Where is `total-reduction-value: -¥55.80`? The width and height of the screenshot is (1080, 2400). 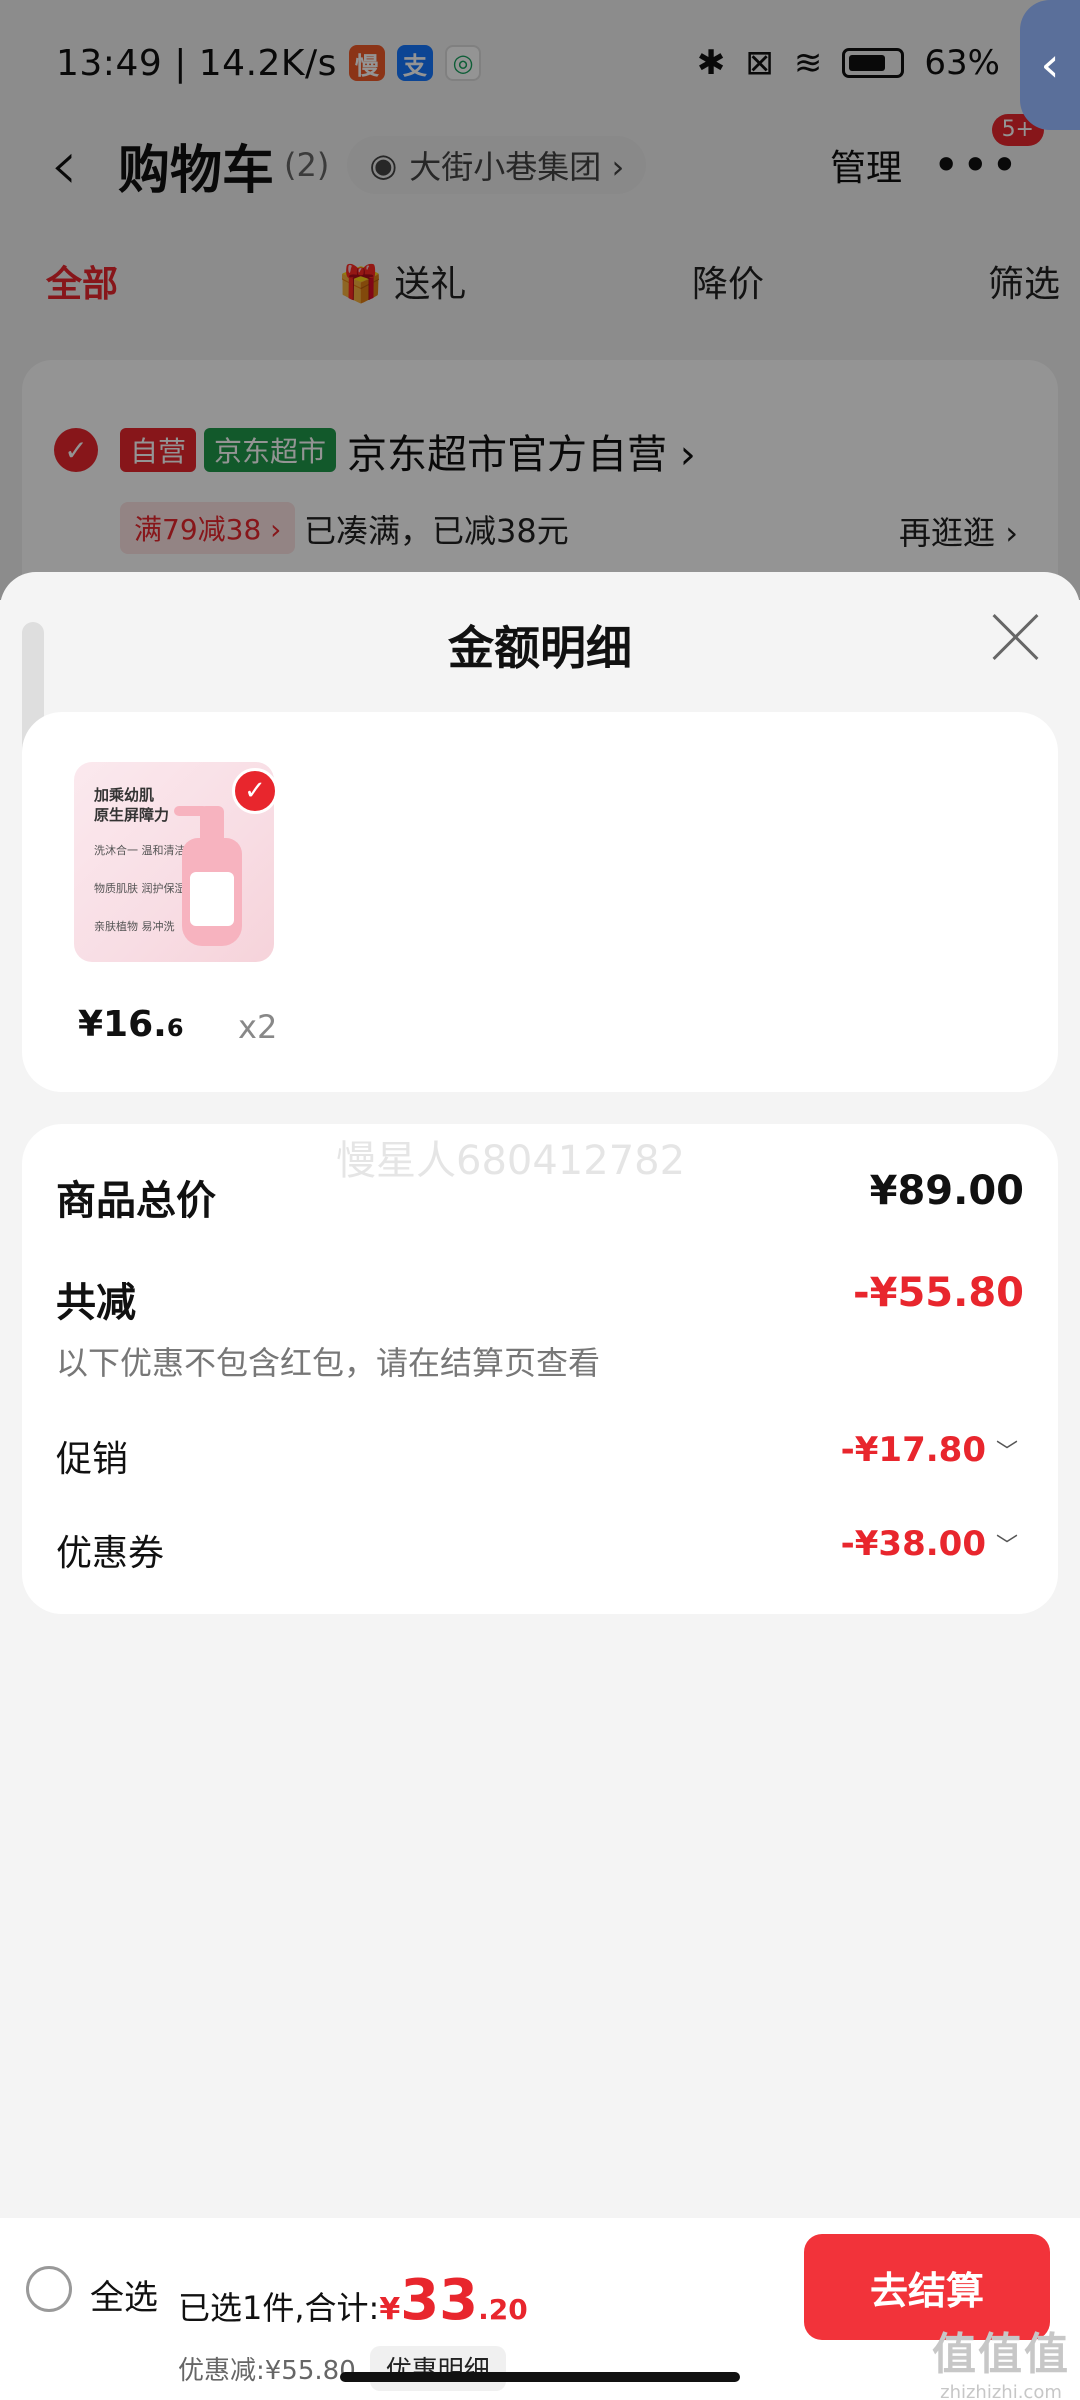 total-reduction-value: -¥55.80 is located at coordinates (938, 1293).